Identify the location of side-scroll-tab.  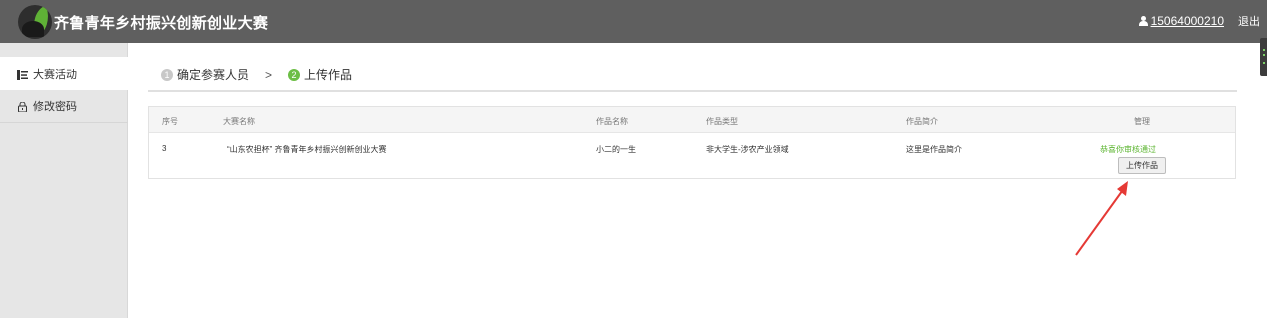
(1263, 57).